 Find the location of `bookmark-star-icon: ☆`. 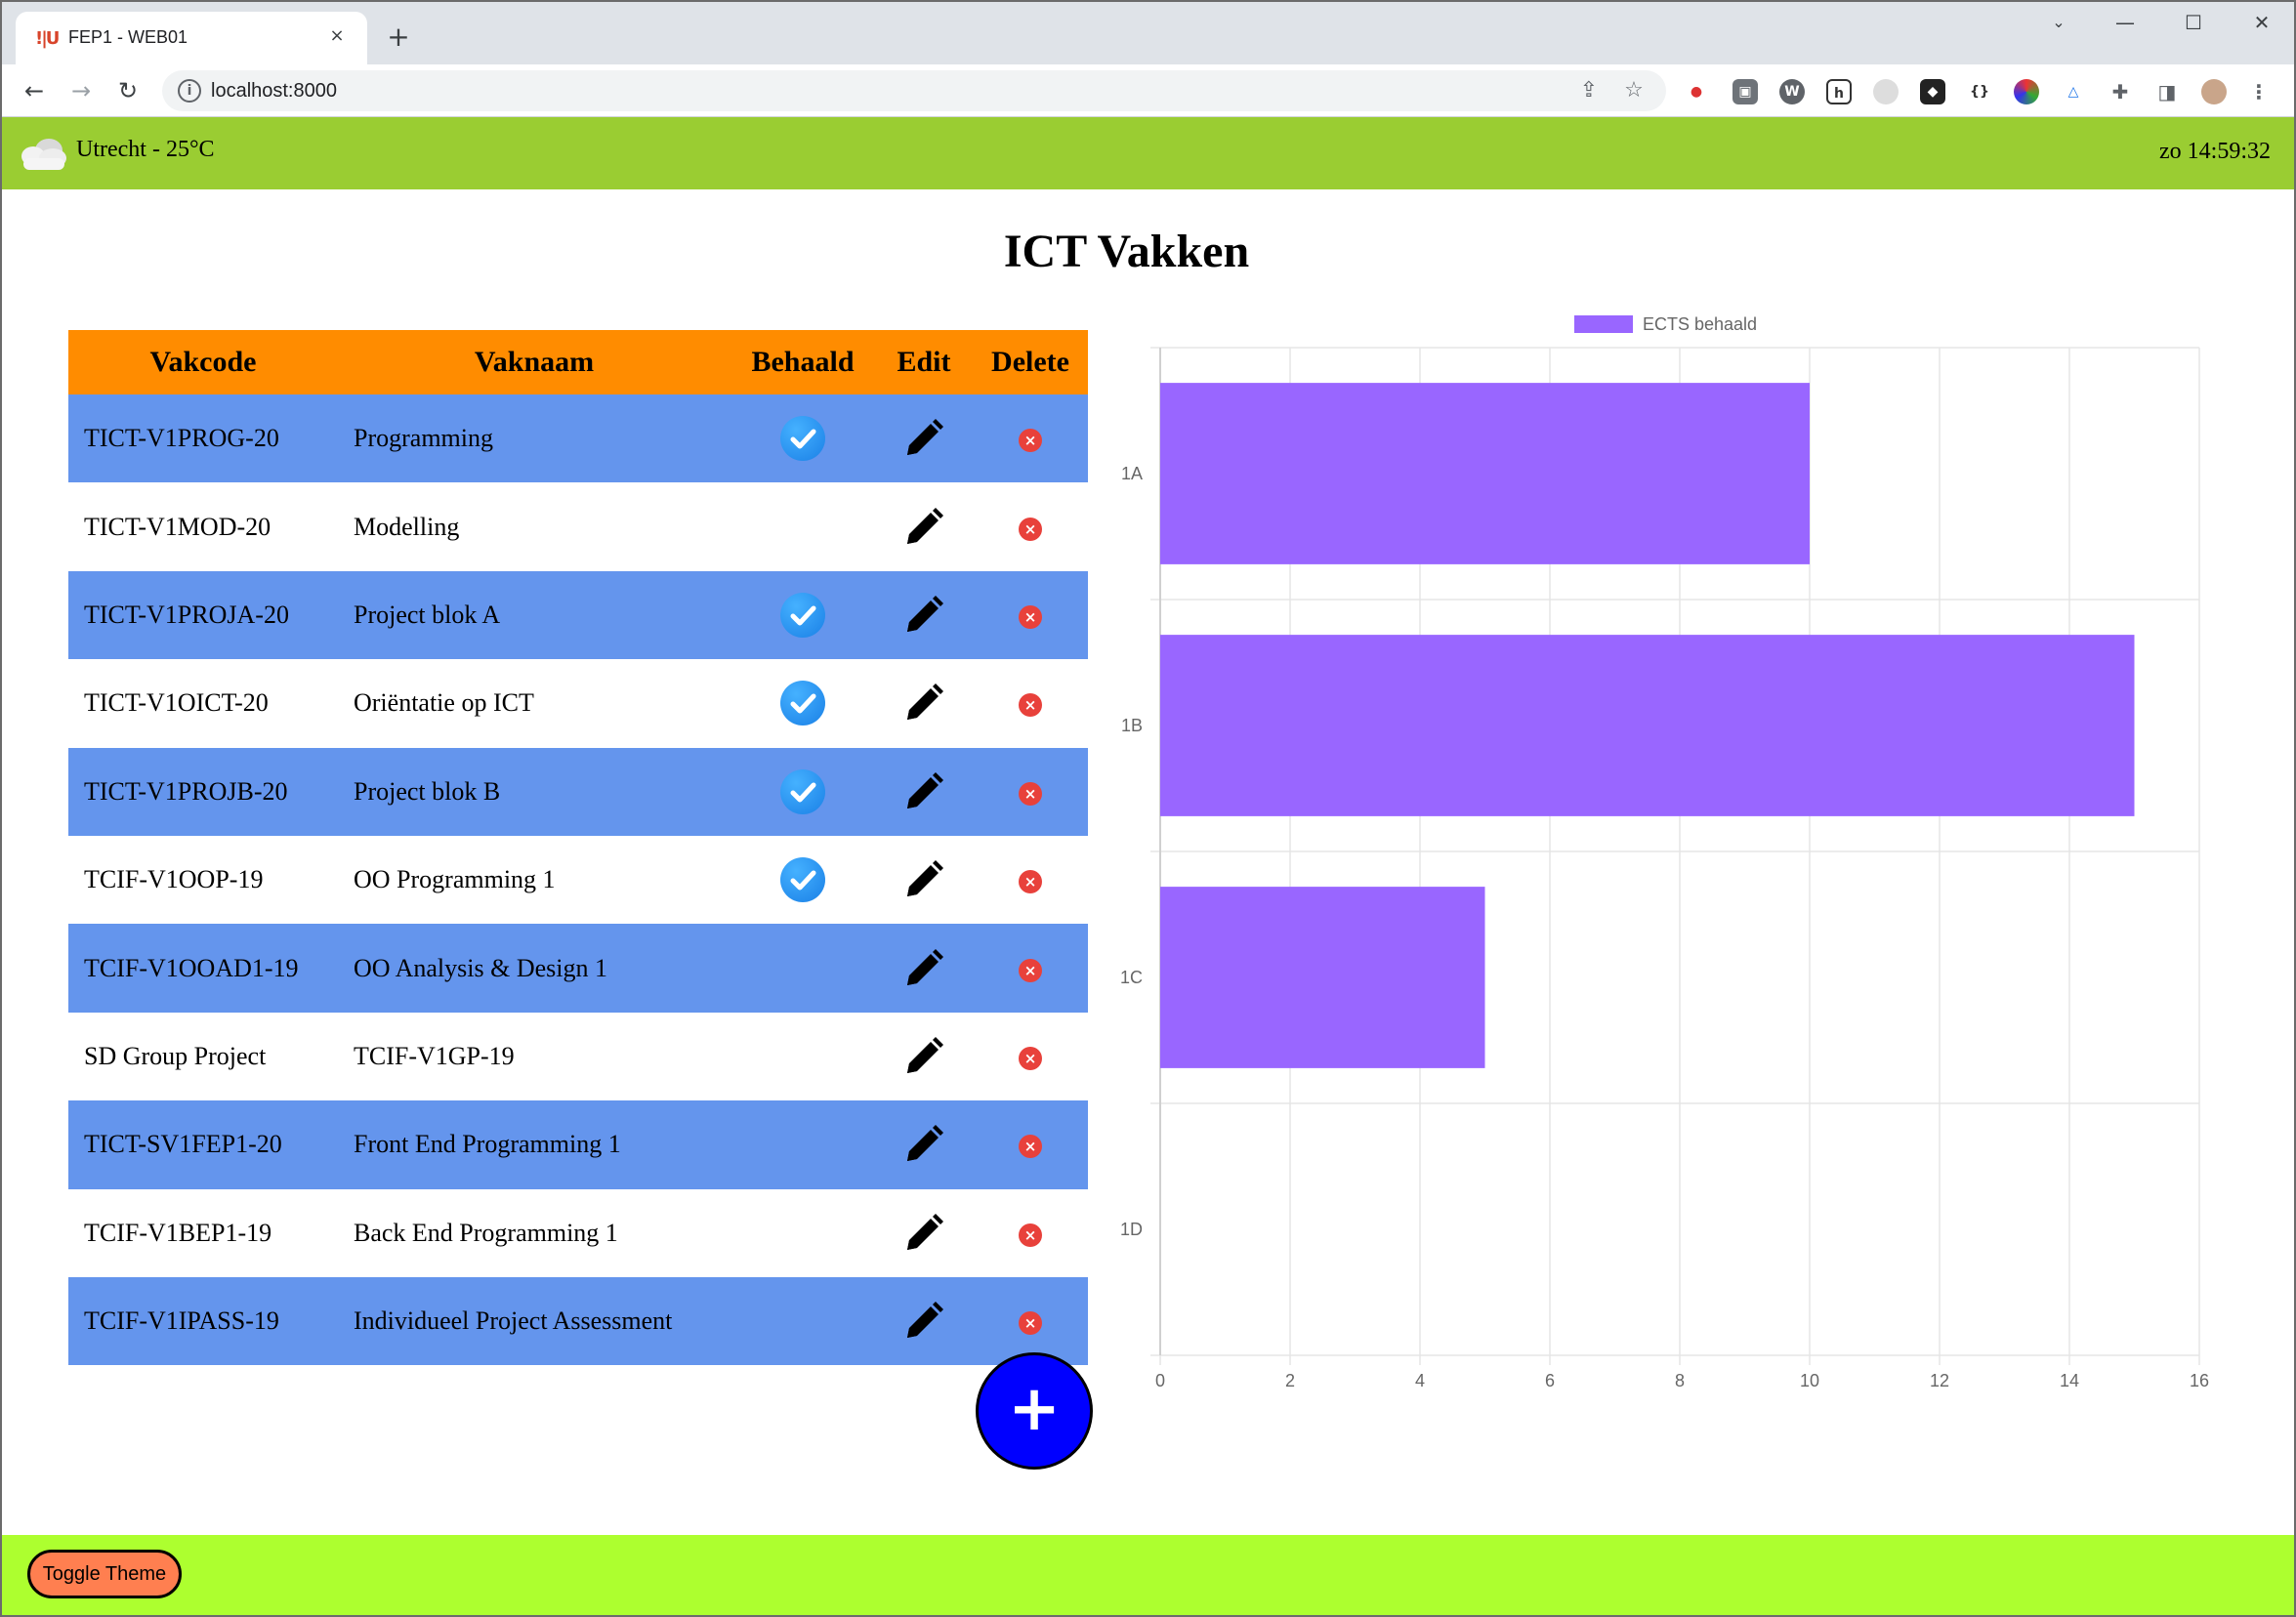

bookmark-star-icon: ☆ is located at coordinates (1634, 91).